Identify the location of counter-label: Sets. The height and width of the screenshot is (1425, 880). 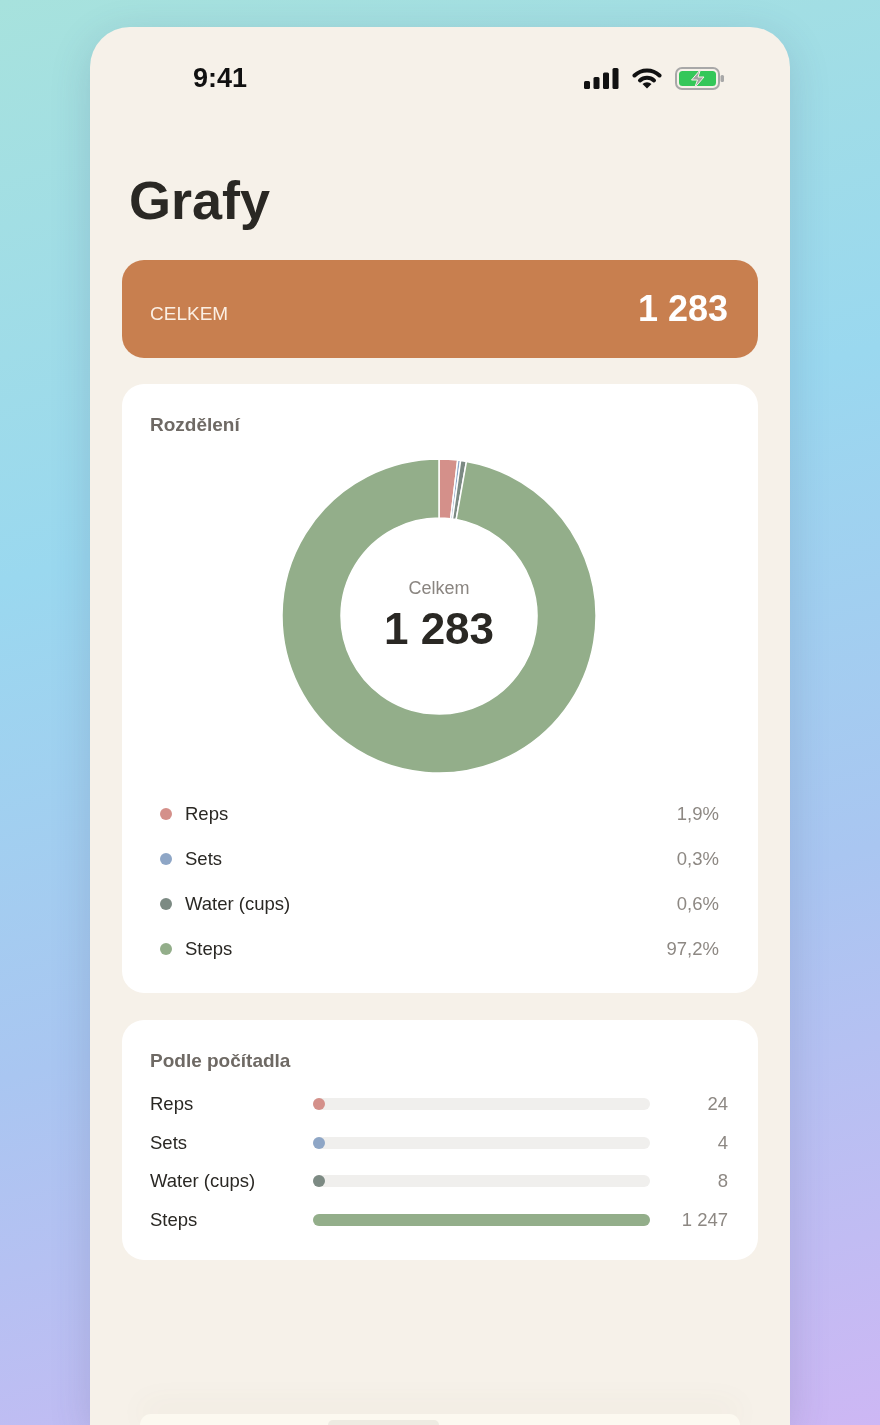
(169, 1142).